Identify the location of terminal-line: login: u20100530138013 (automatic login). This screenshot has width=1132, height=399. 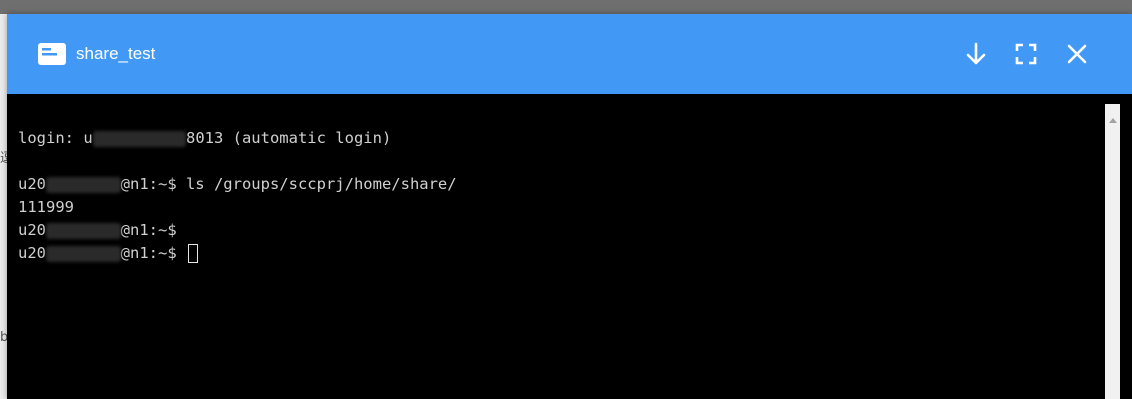
(204, 138).